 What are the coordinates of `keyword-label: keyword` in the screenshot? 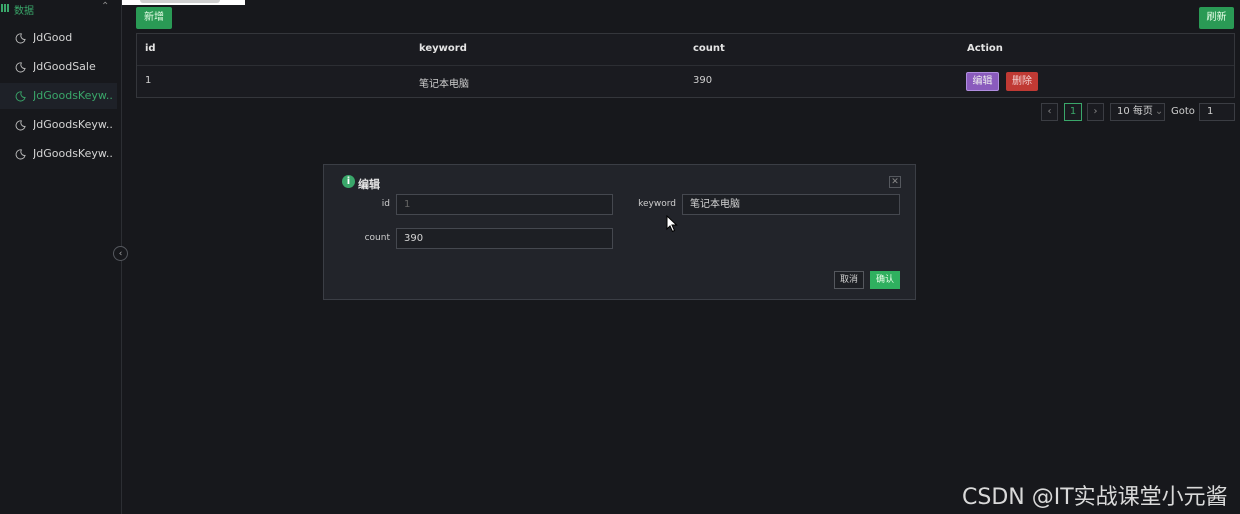 It's located at (657, 204).